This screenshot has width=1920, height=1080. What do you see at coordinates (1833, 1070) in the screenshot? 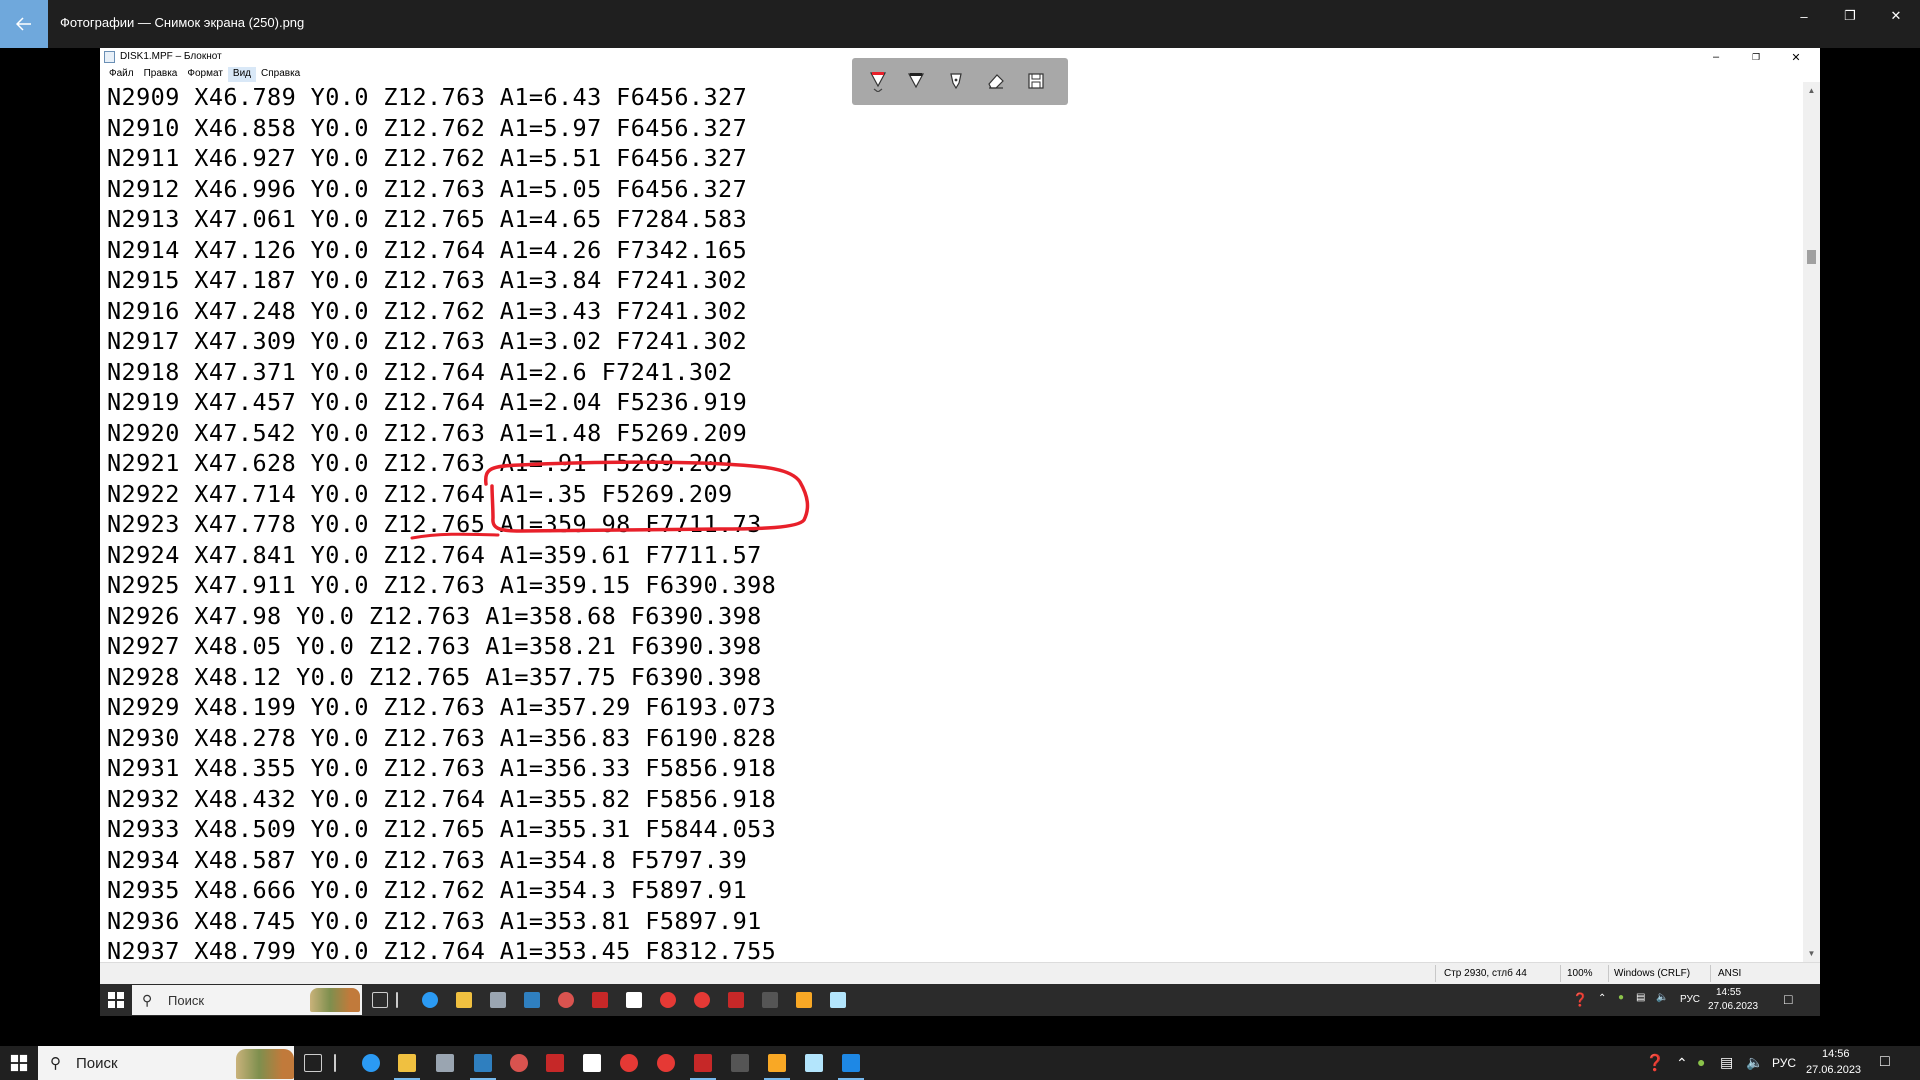
I see `taskbar-clock-date: 27.06.2023` at bounding box center [1833, 1070].